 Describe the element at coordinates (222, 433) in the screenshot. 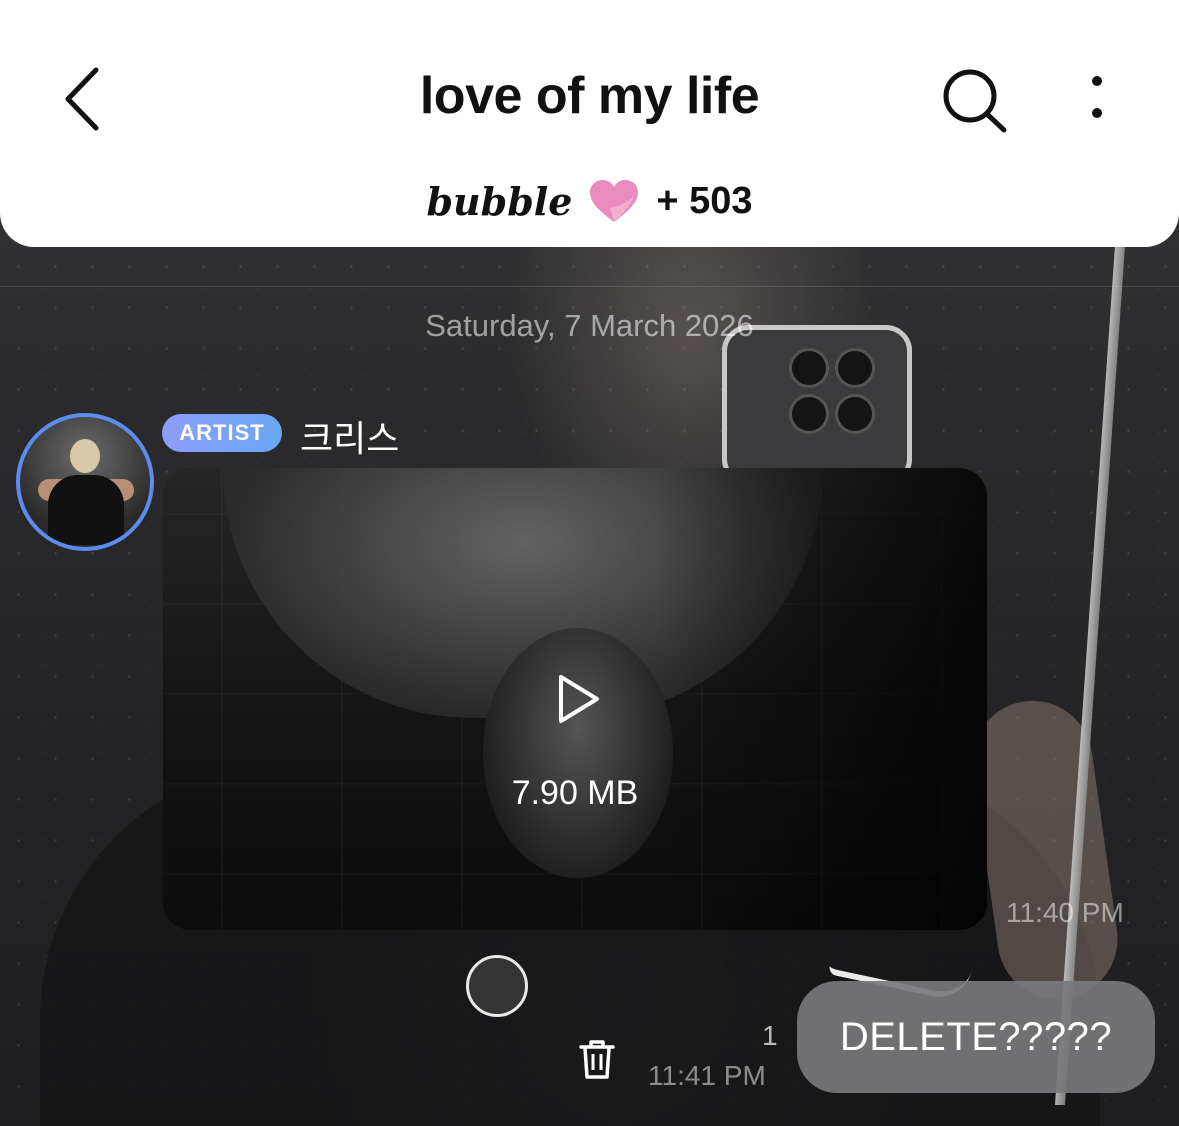

I see `artist-badge: ARTIST` at that location.